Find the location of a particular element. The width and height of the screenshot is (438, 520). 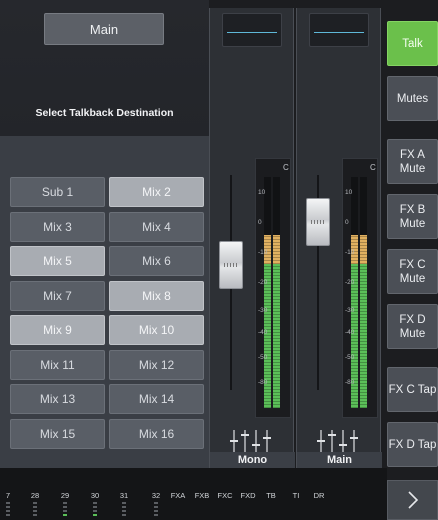

talkback-dest-button: Mix 8 is located at coordinates (156, 295).